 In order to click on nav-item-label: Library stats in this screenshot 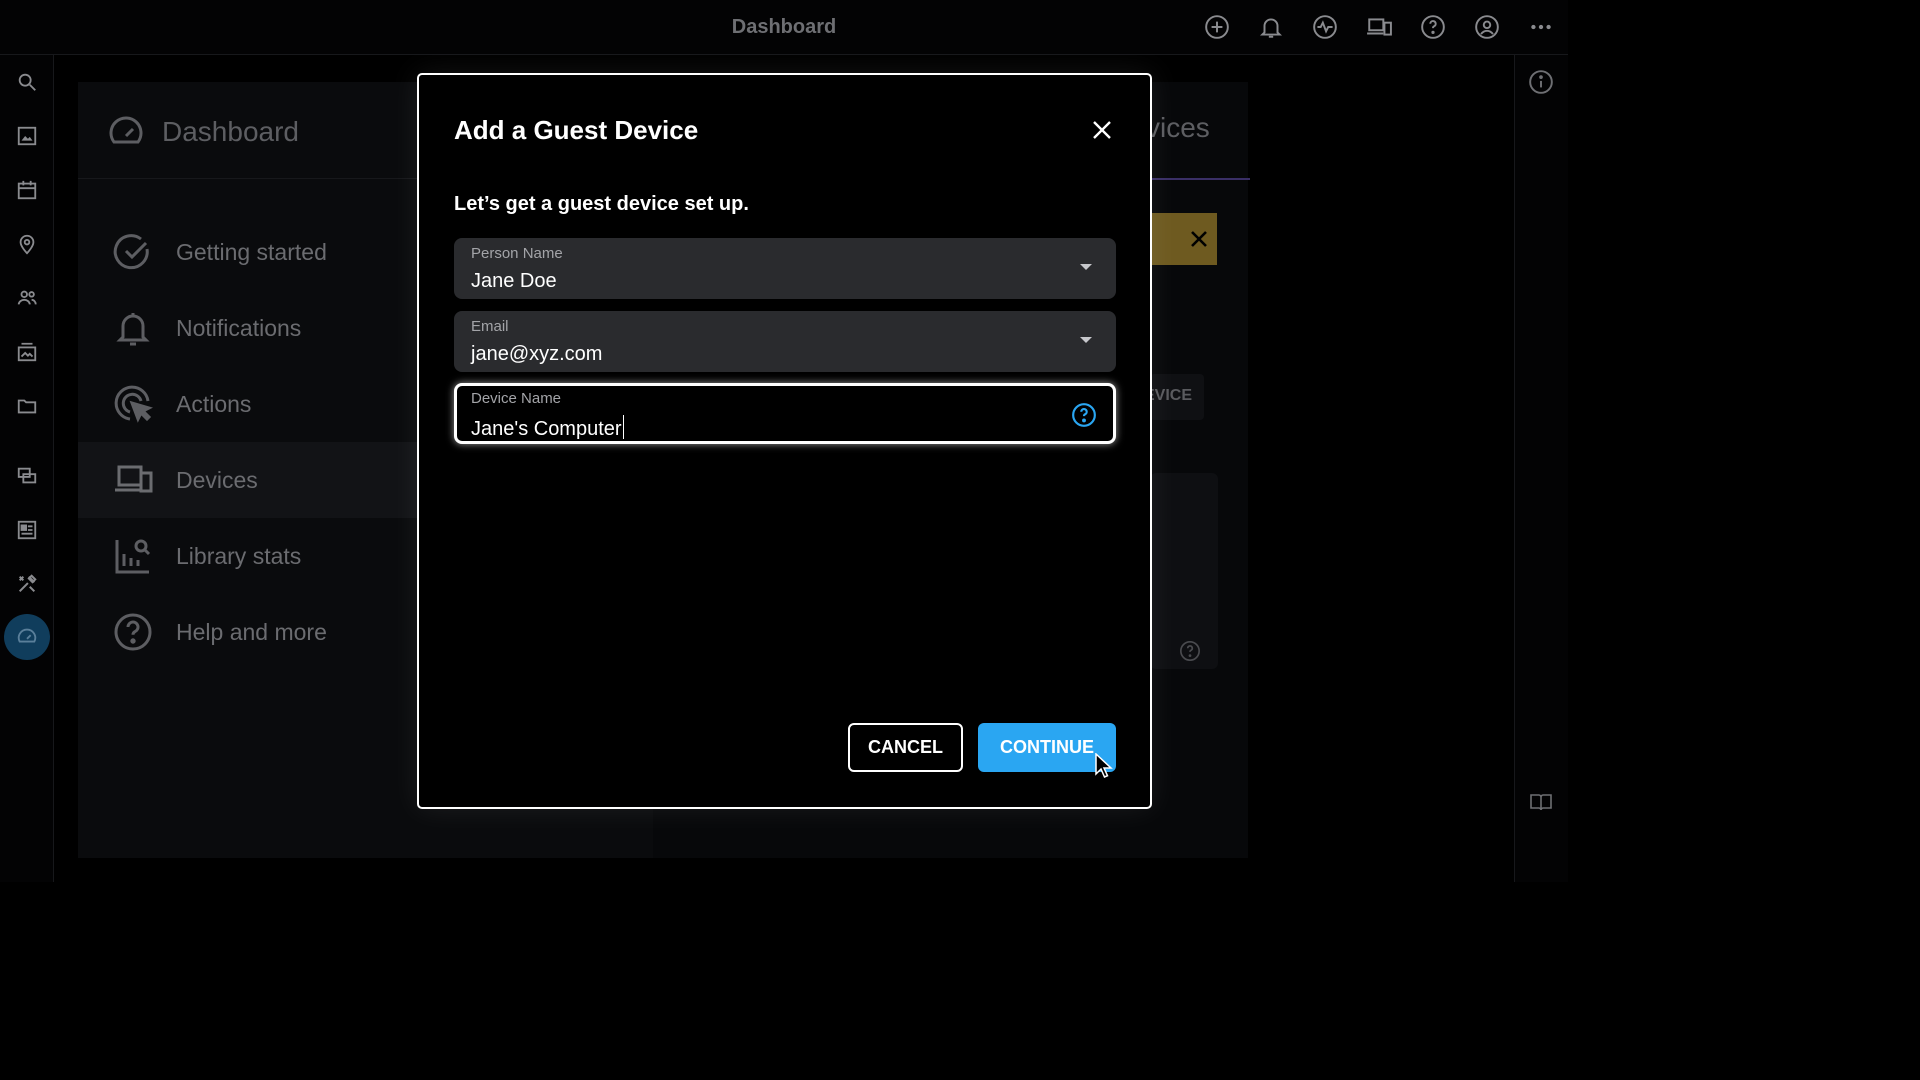, I will do `click(239, 555)`.